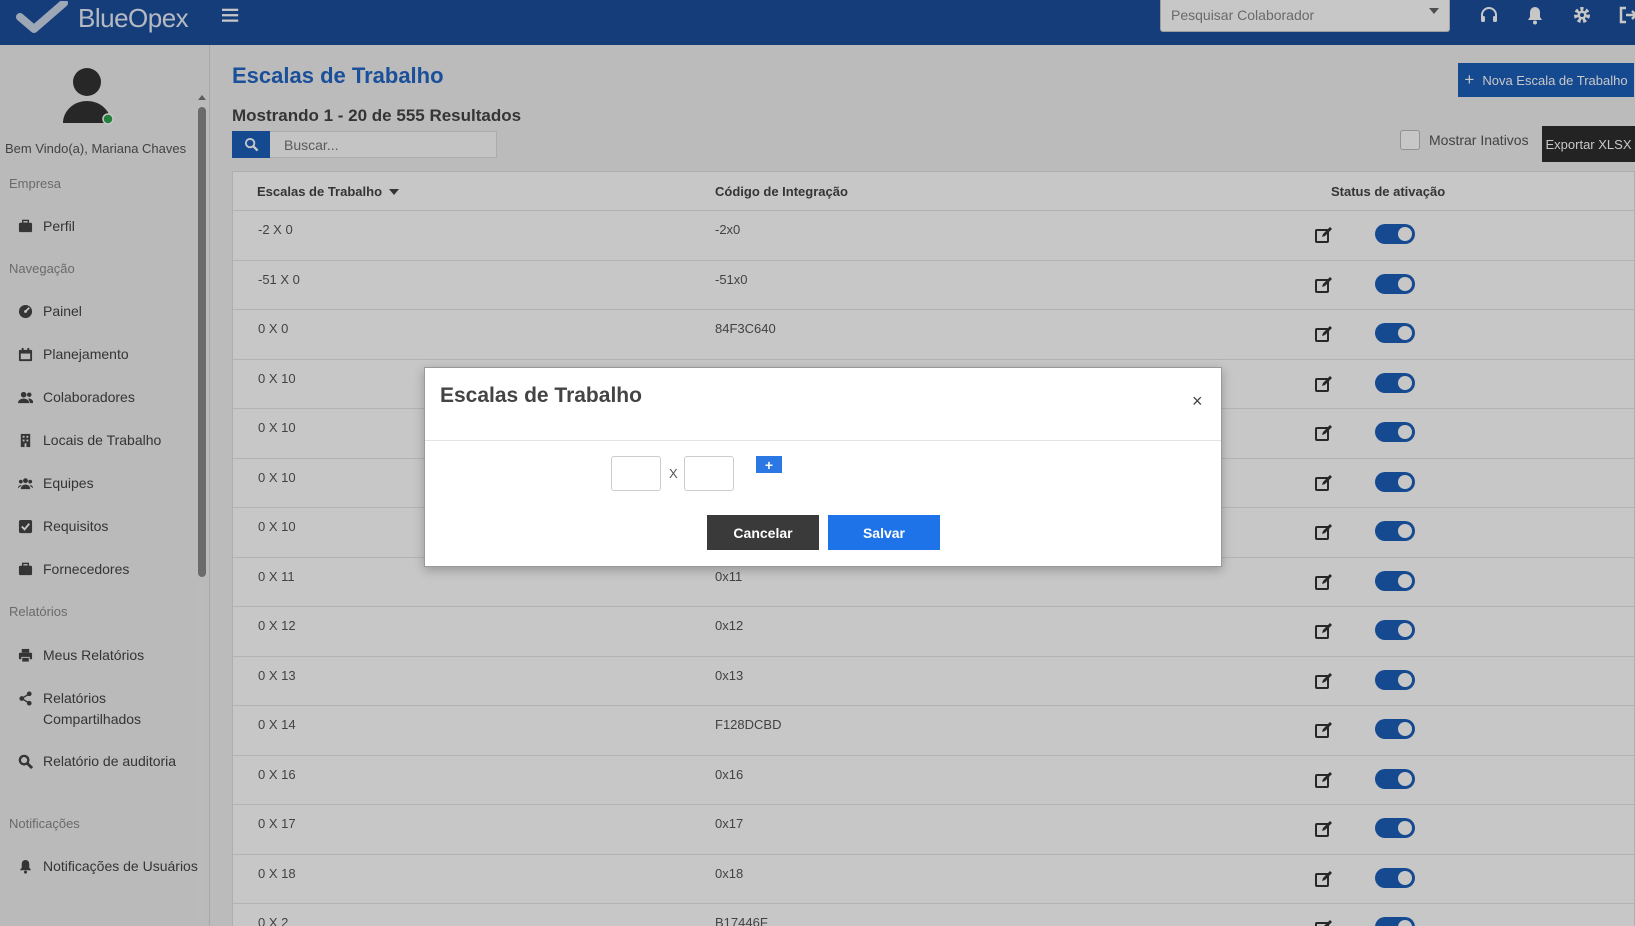 This screenshot has height=926, width=1635. What do you see at coordinates (673, 473) in the screenshot?
I see `scale-separator: X` at bounding box center [673, 473].